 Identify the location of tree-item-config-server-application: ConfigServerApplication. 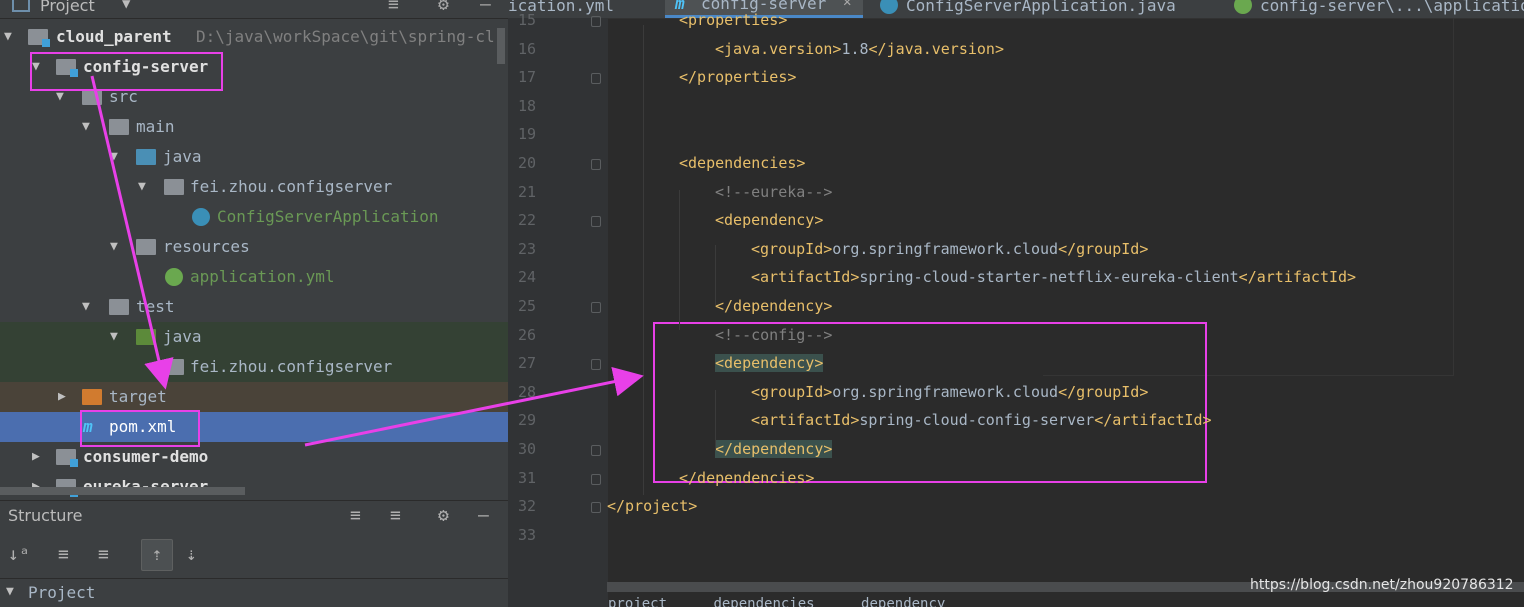
(254, 217).